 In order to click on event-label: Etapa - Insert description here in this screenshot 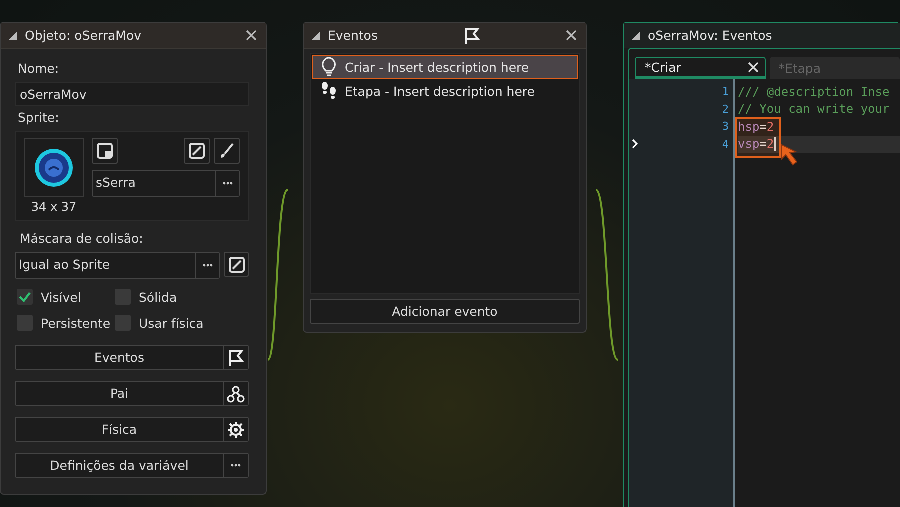, I will do `click(440, 91)`.